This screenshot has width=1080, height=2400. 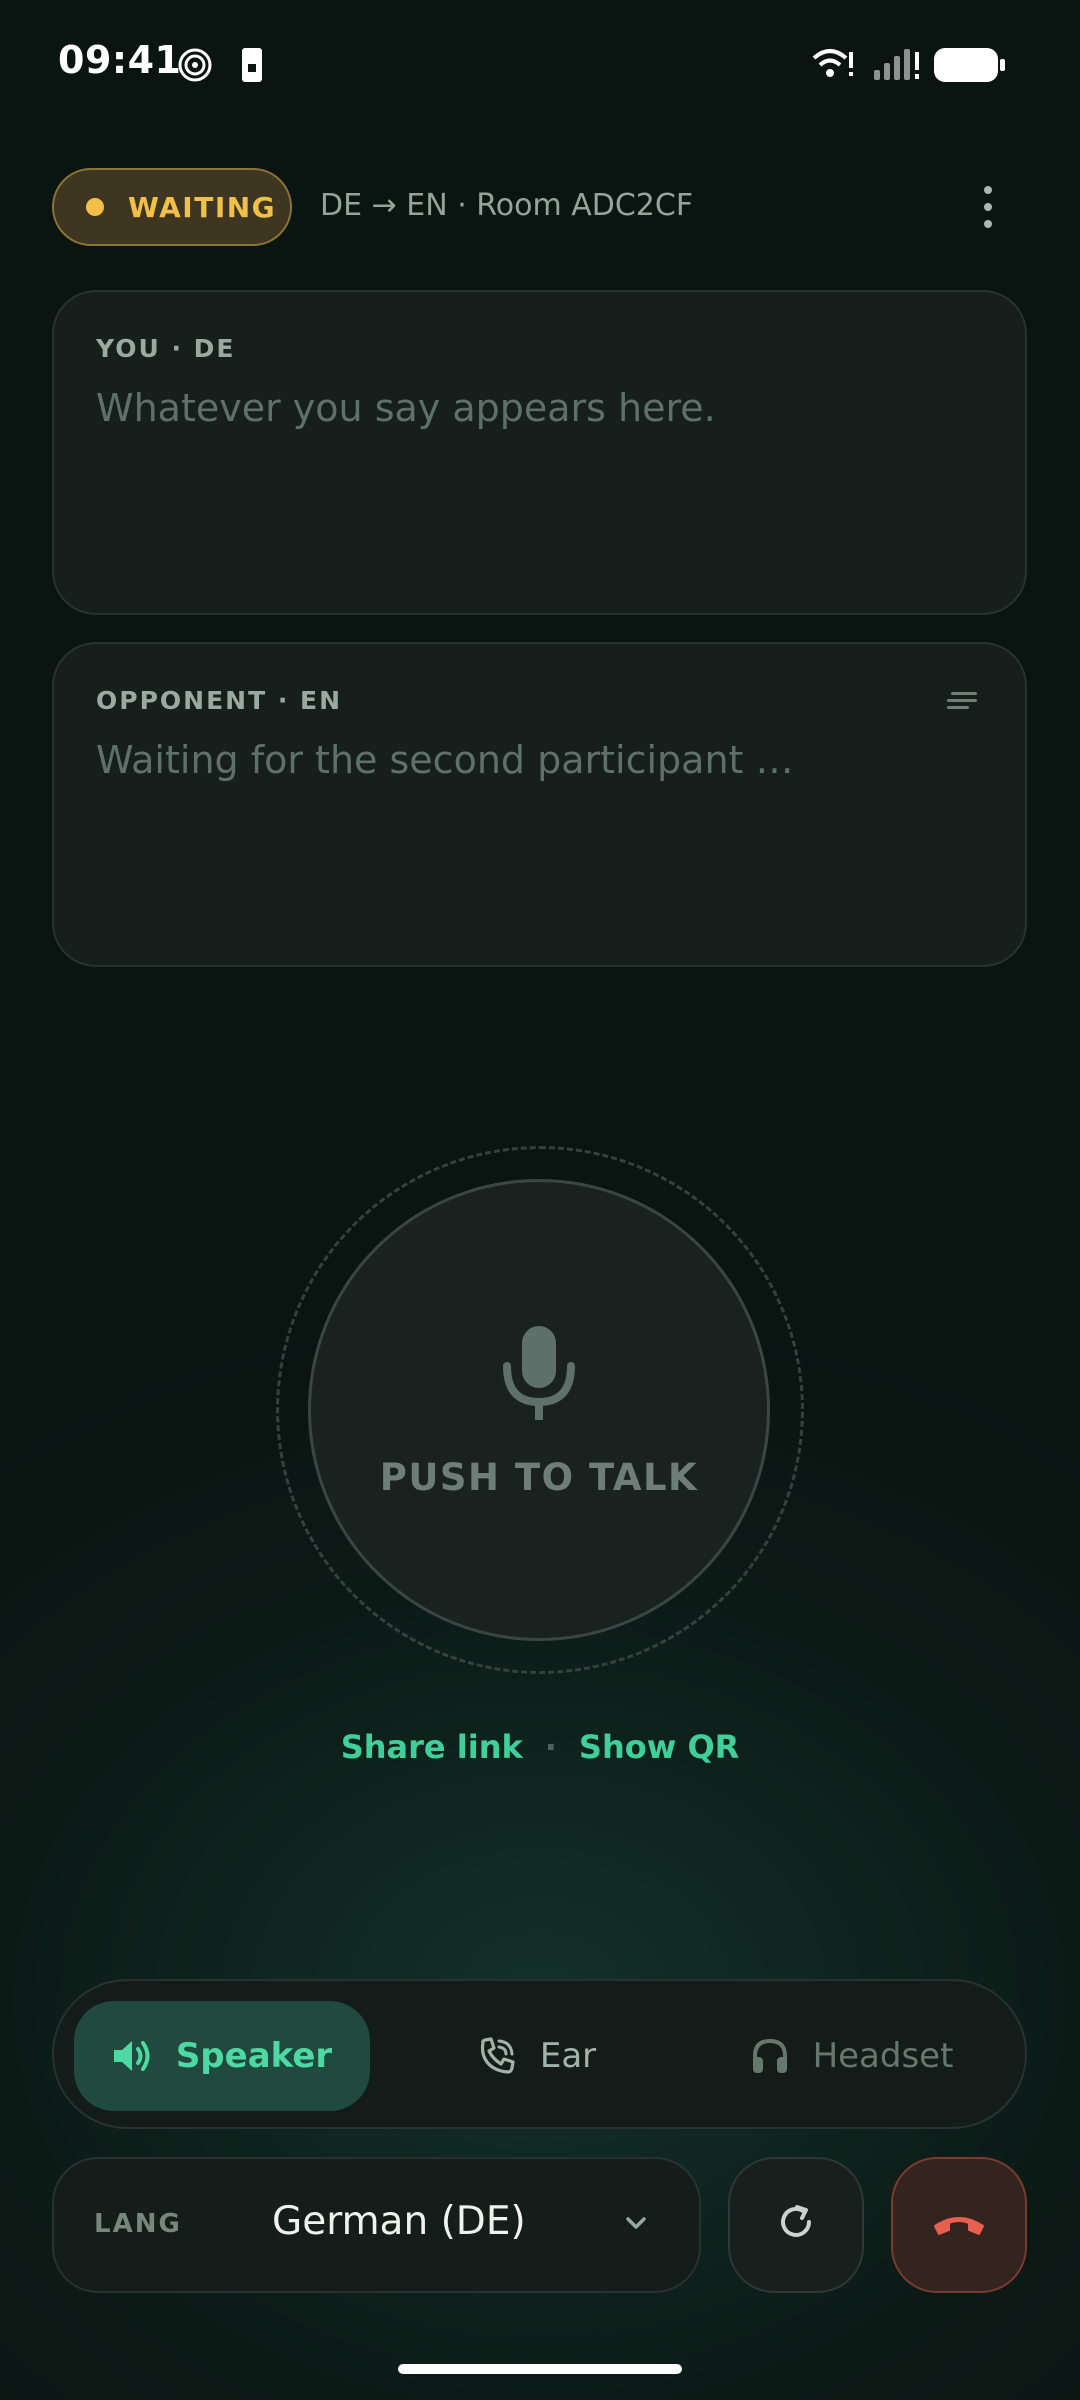 I want to click on chevron-down-icon, so click(x=636, y=2225).